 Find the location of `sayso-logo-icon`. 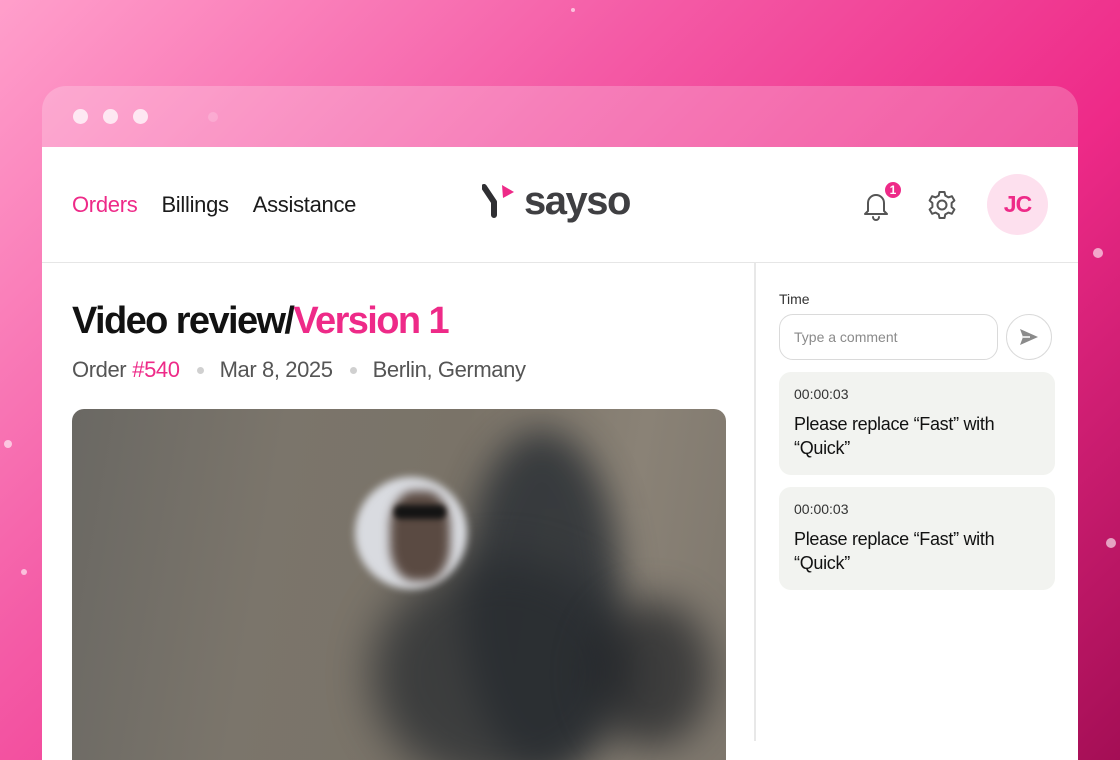

sayso-logo-icon is located at coordinates (498, 201).